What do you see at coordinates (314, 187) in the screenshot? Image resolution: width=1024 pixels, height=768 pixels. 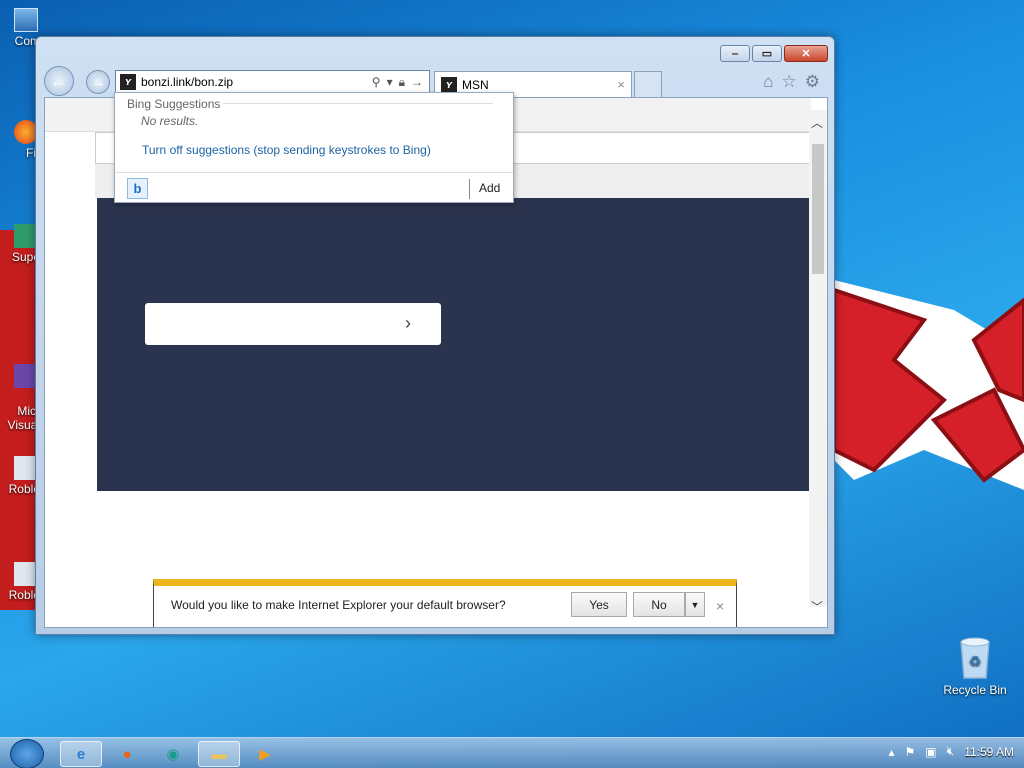 I see `suggestions-footer: b Add` at bounding box center [314, 187].